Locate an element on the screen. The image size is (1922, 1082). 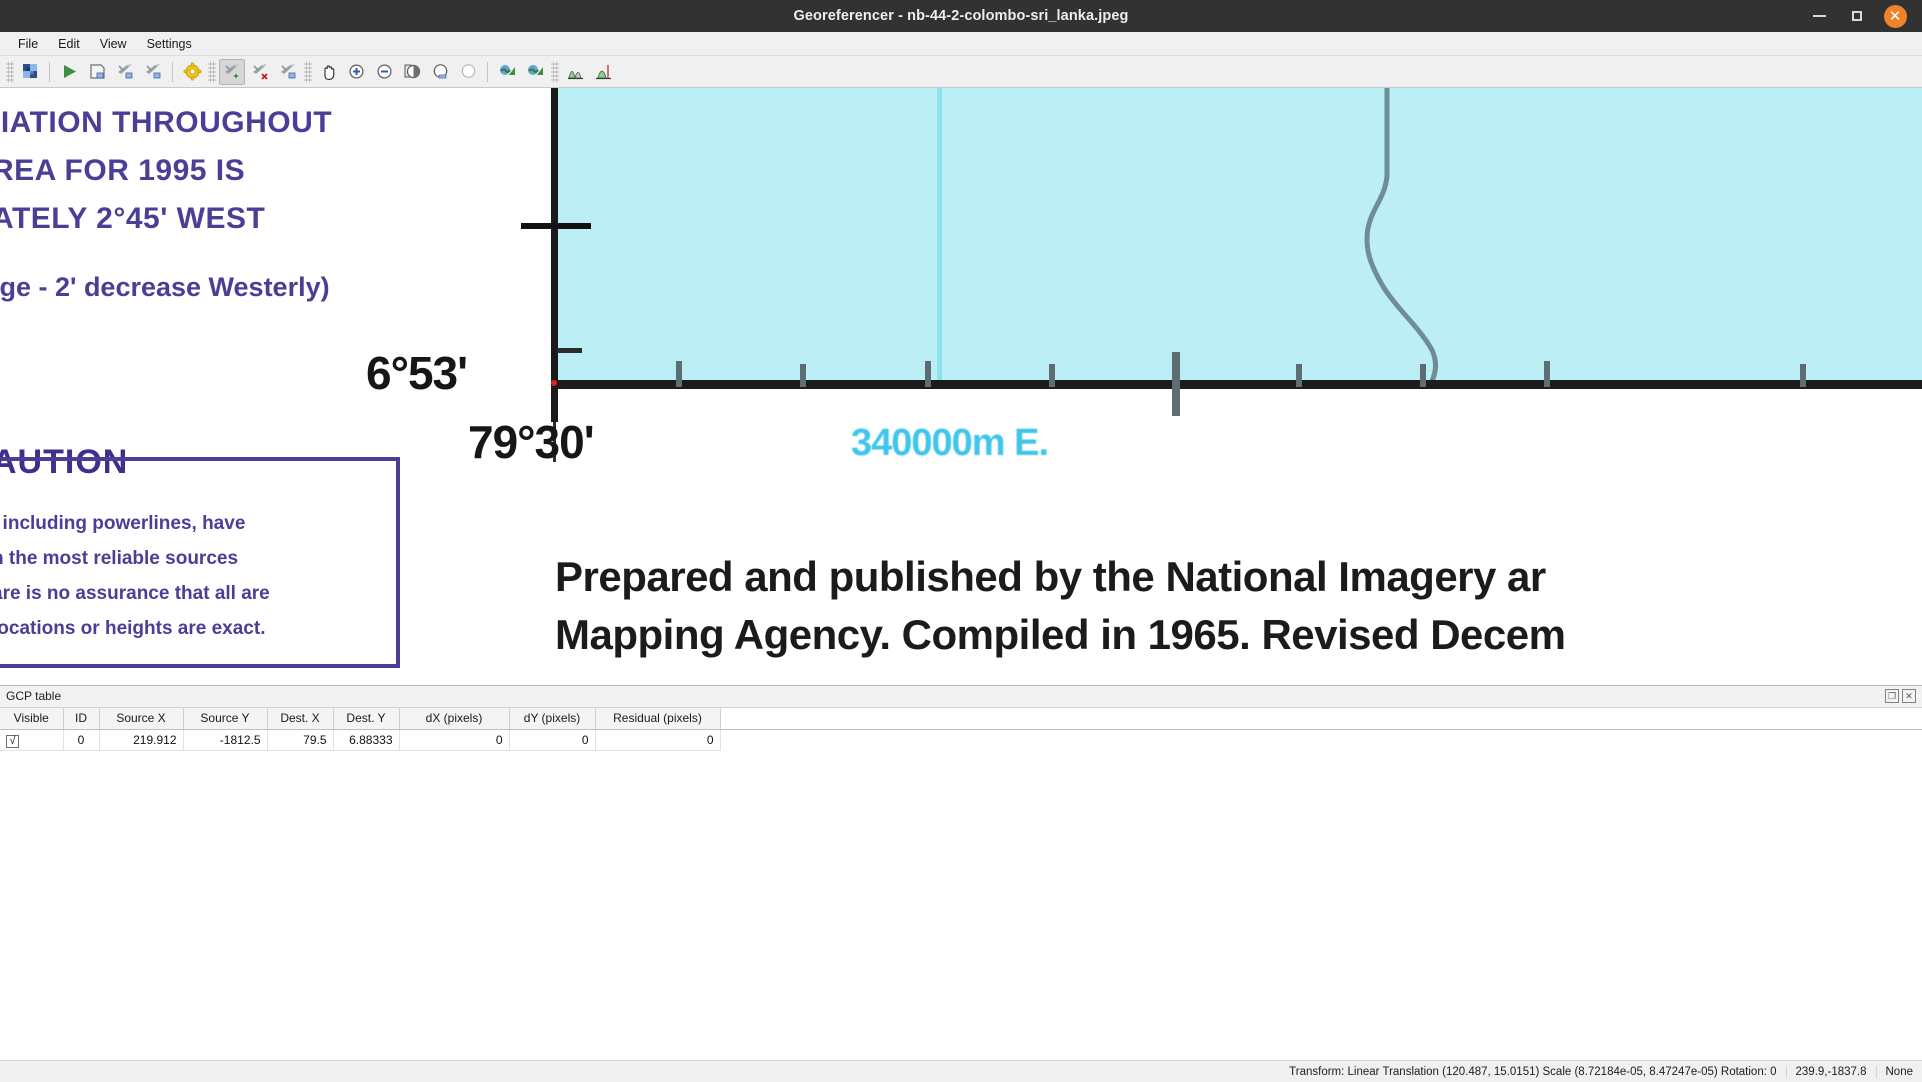
local-histogram-stretch-button is located at coordinates (603, 72).